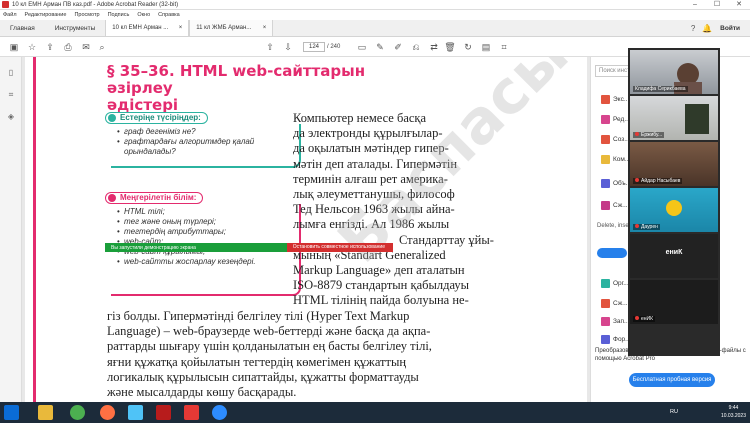 Image resolution: width=750 pixels, height=423 pixels. What do you see at coordinates (733, 412) in the screenshot?
I see `system-clock: 9:44 10.03.2023` at bounding box center [733, 412].